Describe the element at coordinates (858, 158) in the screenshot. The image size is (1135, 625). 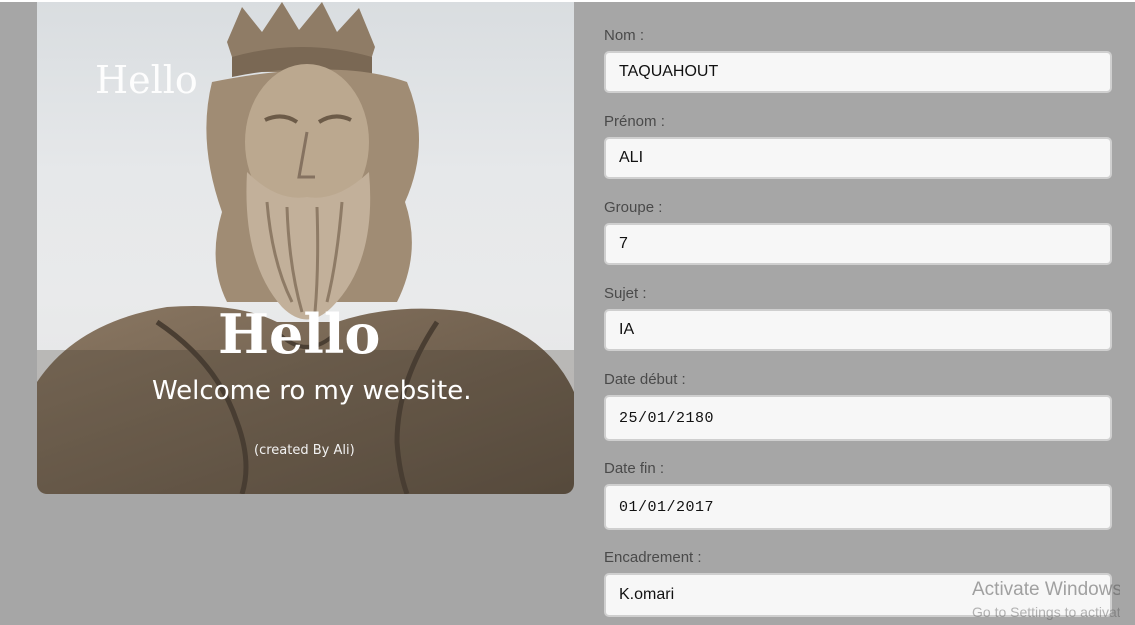
I see `prenom-input` at that location.